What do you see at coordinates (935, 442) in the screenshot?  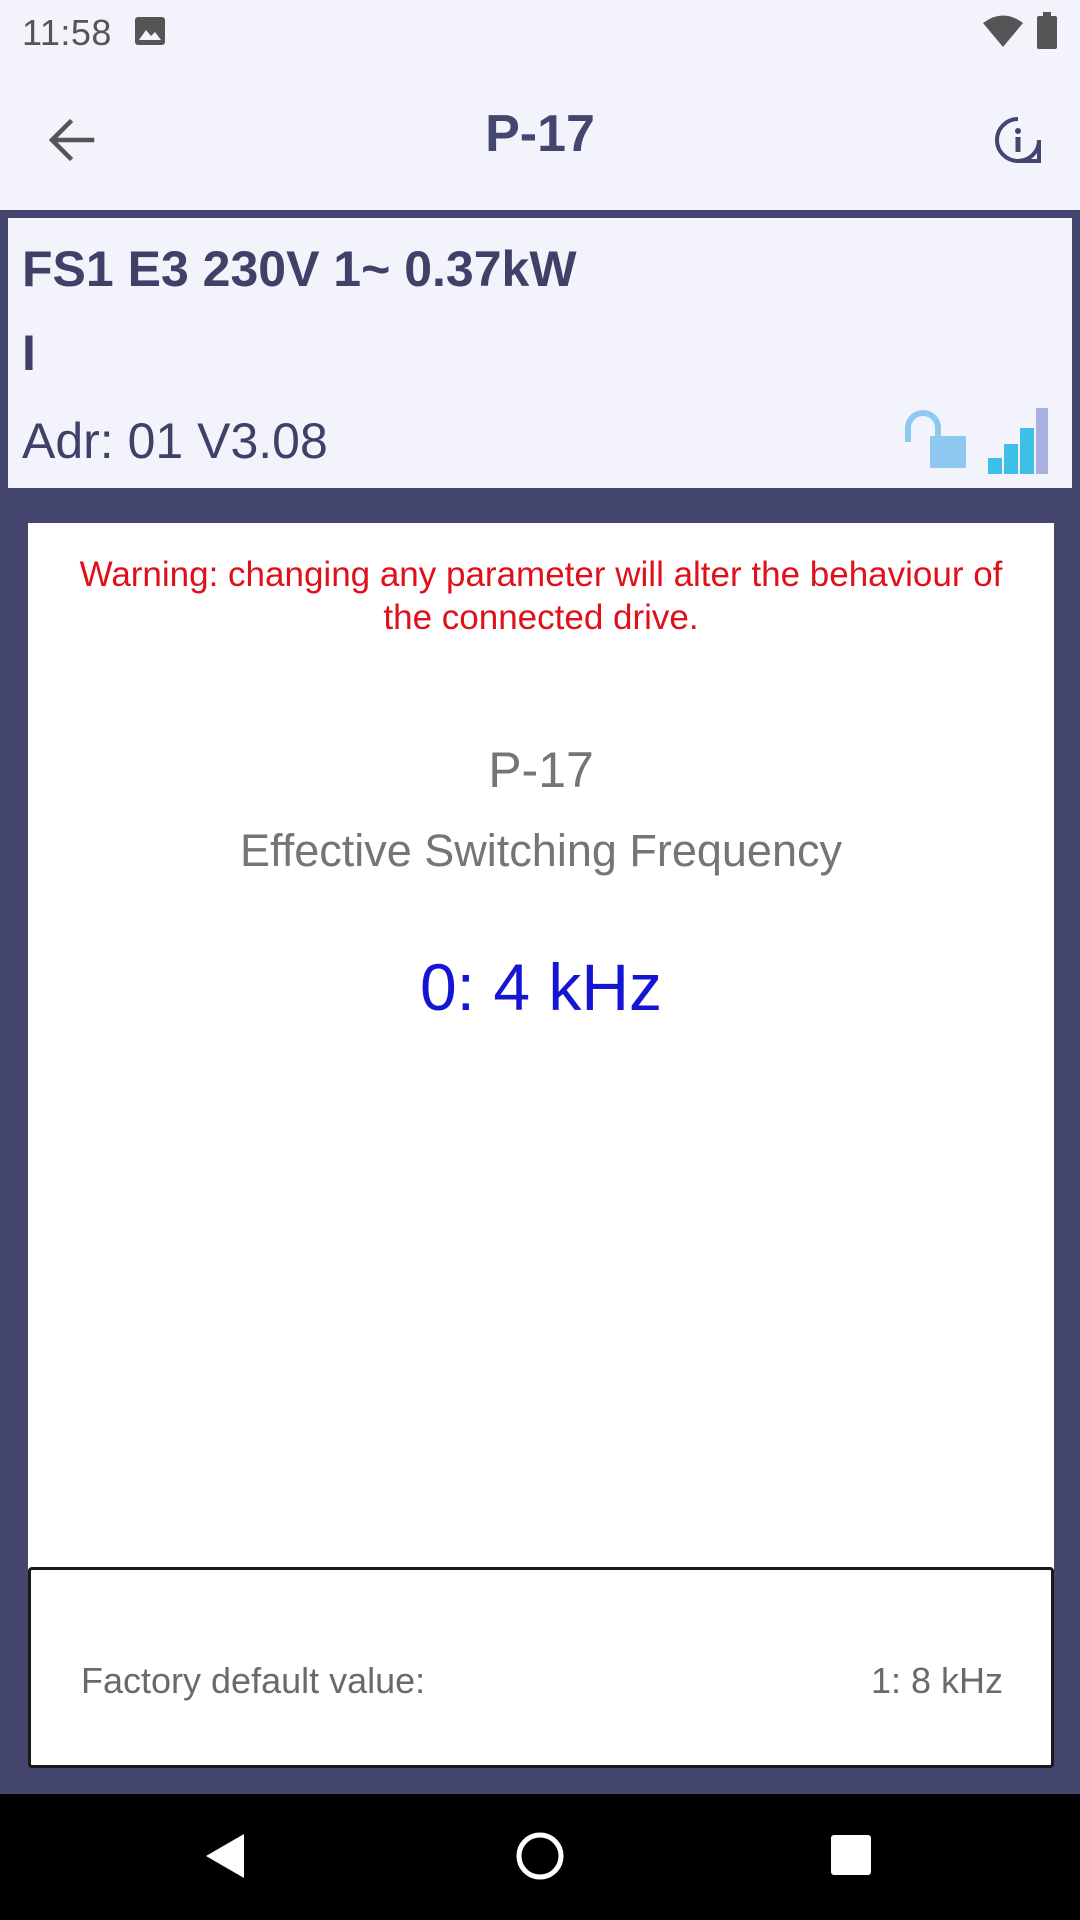 I see `unlocked-padlock-icon` at bounding box center [935, 442].